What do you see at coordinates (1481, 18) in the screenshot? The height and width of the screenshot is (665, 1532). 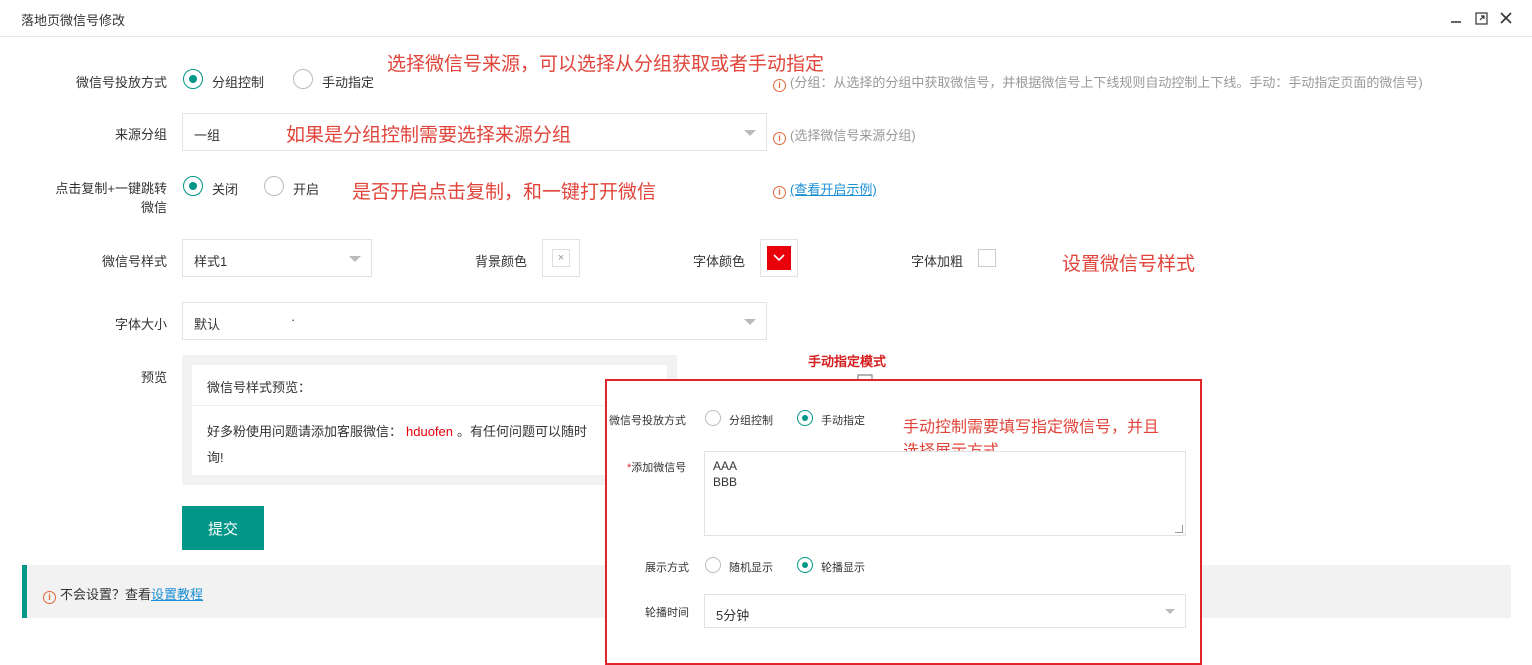 I see `maximize-icon` at bounding box center [1481, 18].